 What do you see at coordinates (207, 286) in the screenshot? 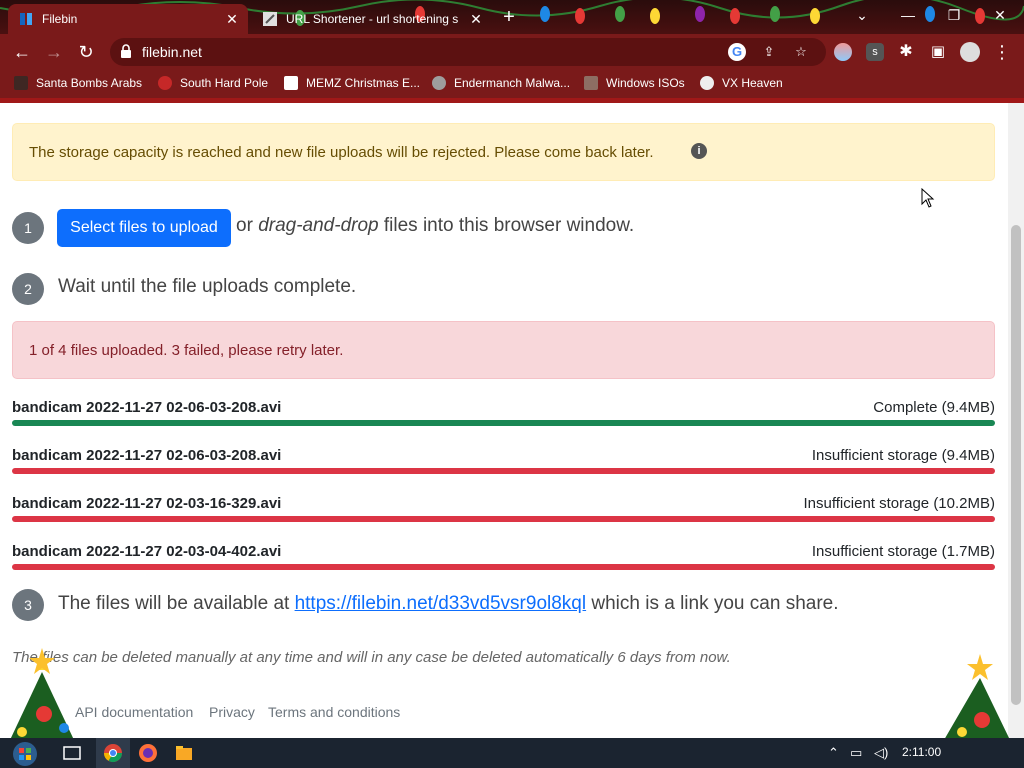
I see `step2-text: Wait until the file uploads complete.` at bounding box center [207, 286].